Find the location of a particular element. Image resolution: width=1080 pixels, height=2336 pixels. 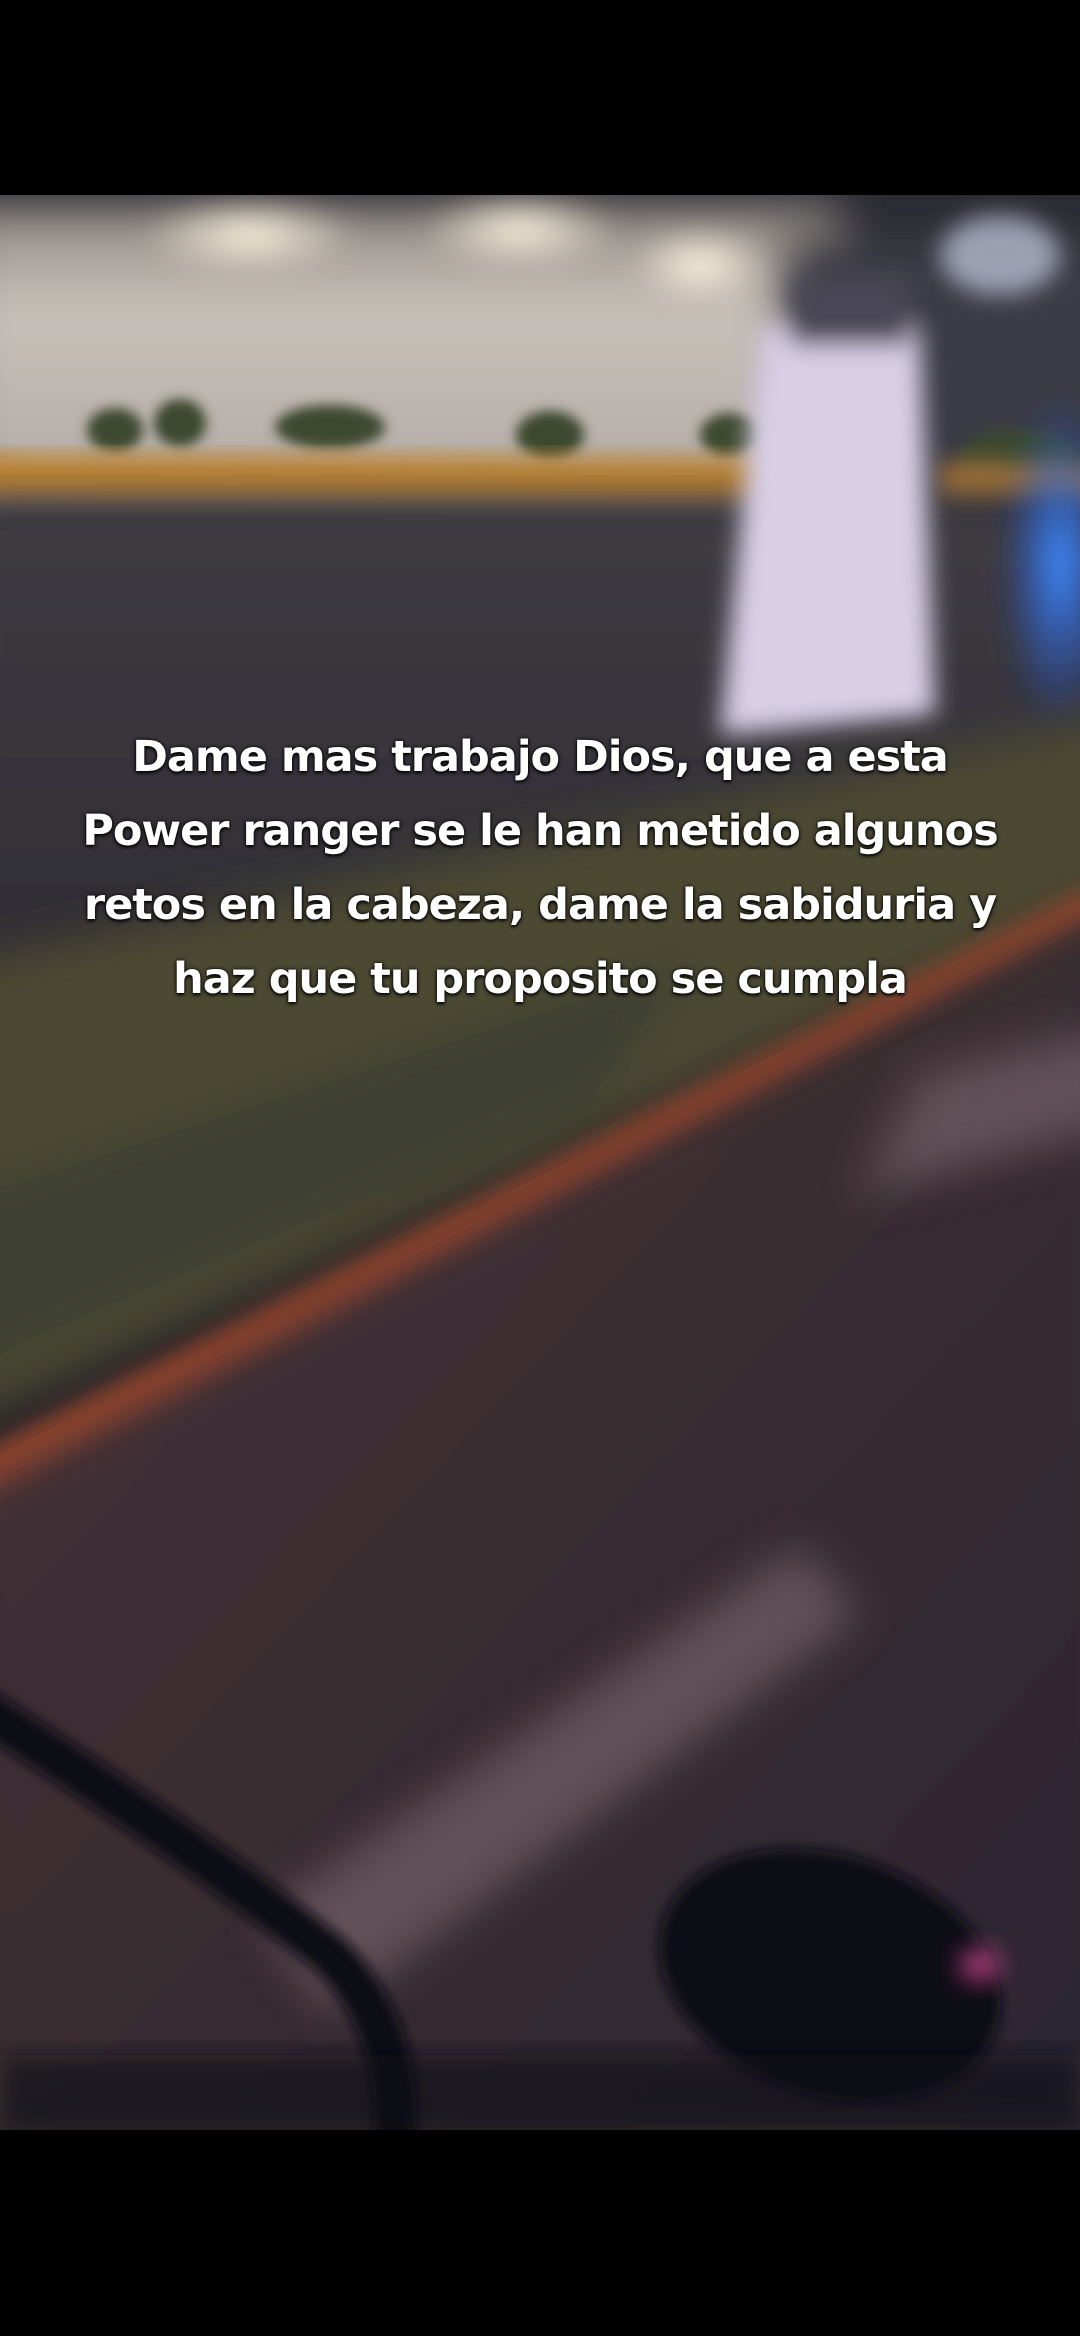

caption-line-3: retos en la cabeza, dame la sabiduria y is located at coordinates (540, 905).